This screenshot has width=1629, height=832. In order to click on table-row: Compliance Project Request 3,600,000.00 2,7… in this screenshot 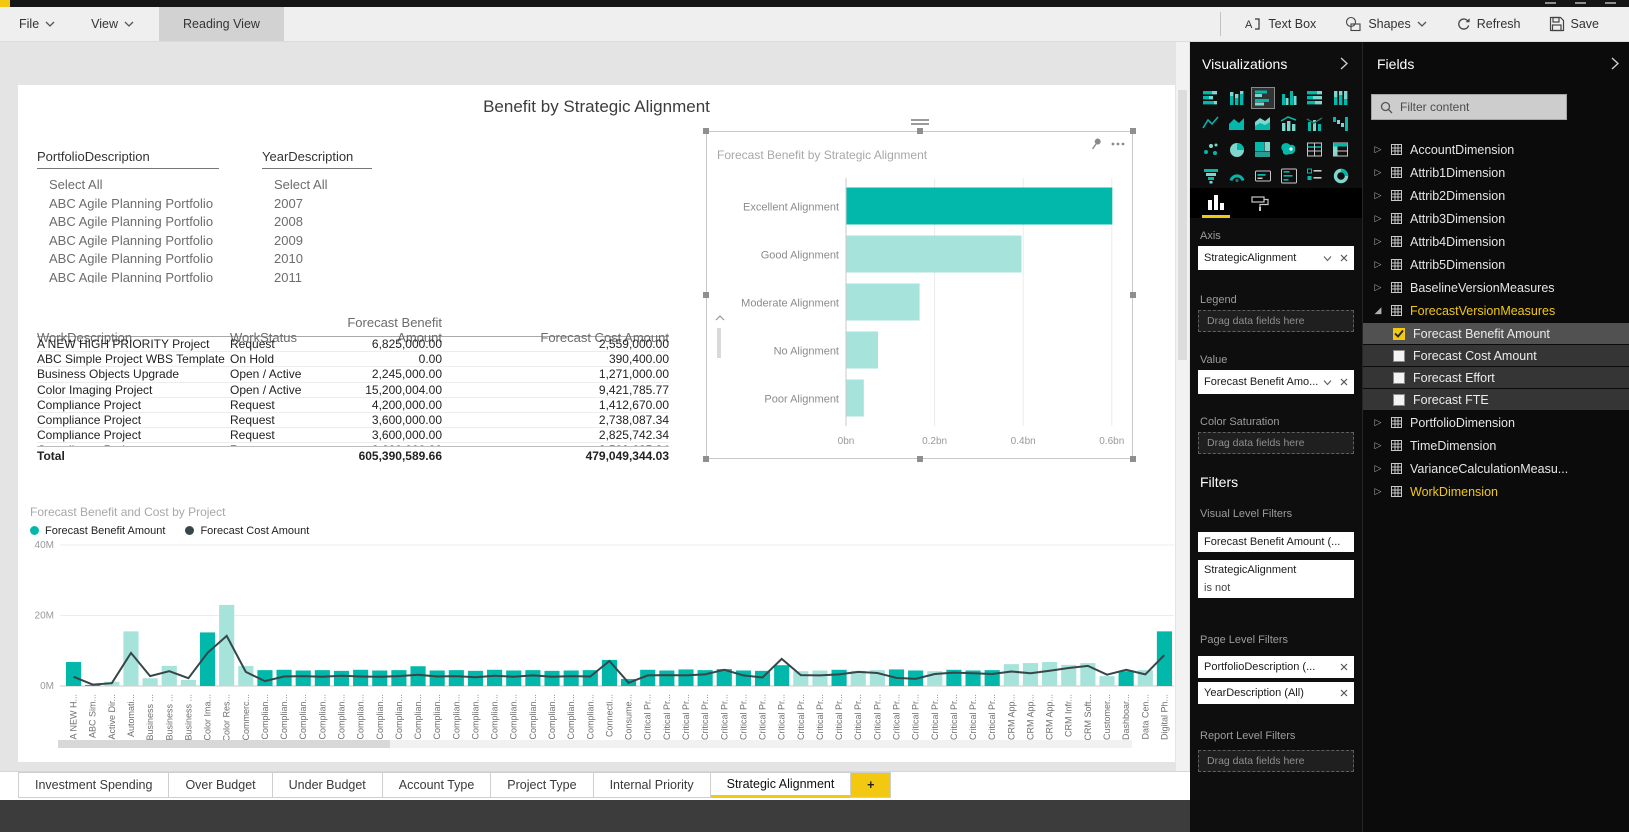, I will do `click(353, 421)`.